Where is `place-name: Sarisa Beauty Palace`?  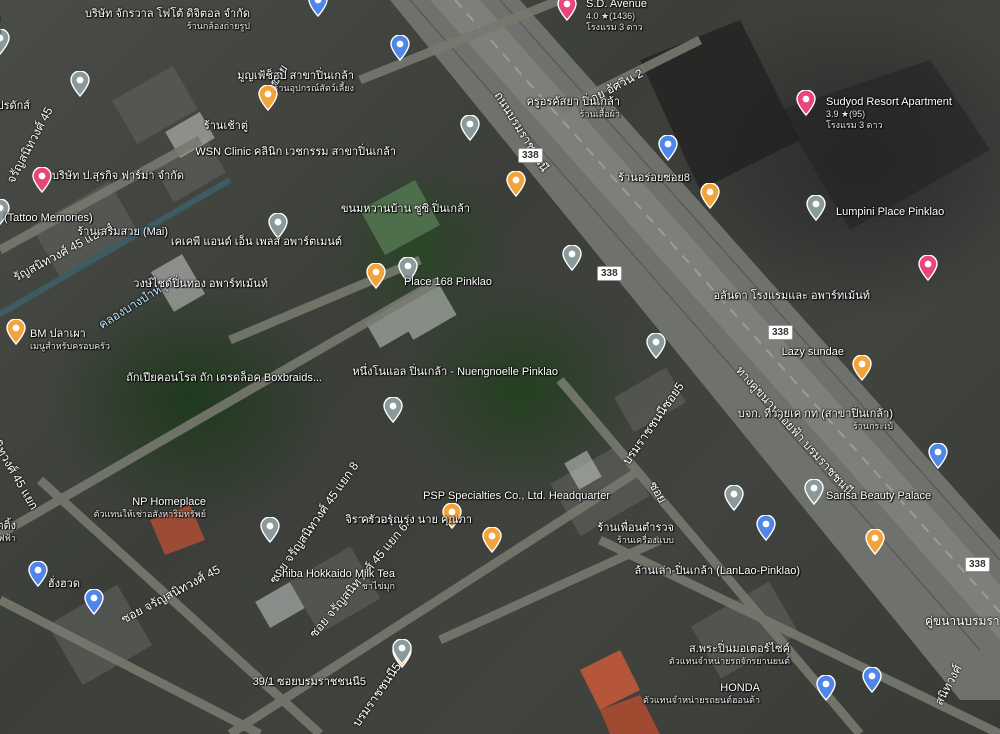 place-name: Sarisa Beauty Palace is located at coordinates (879, 496).